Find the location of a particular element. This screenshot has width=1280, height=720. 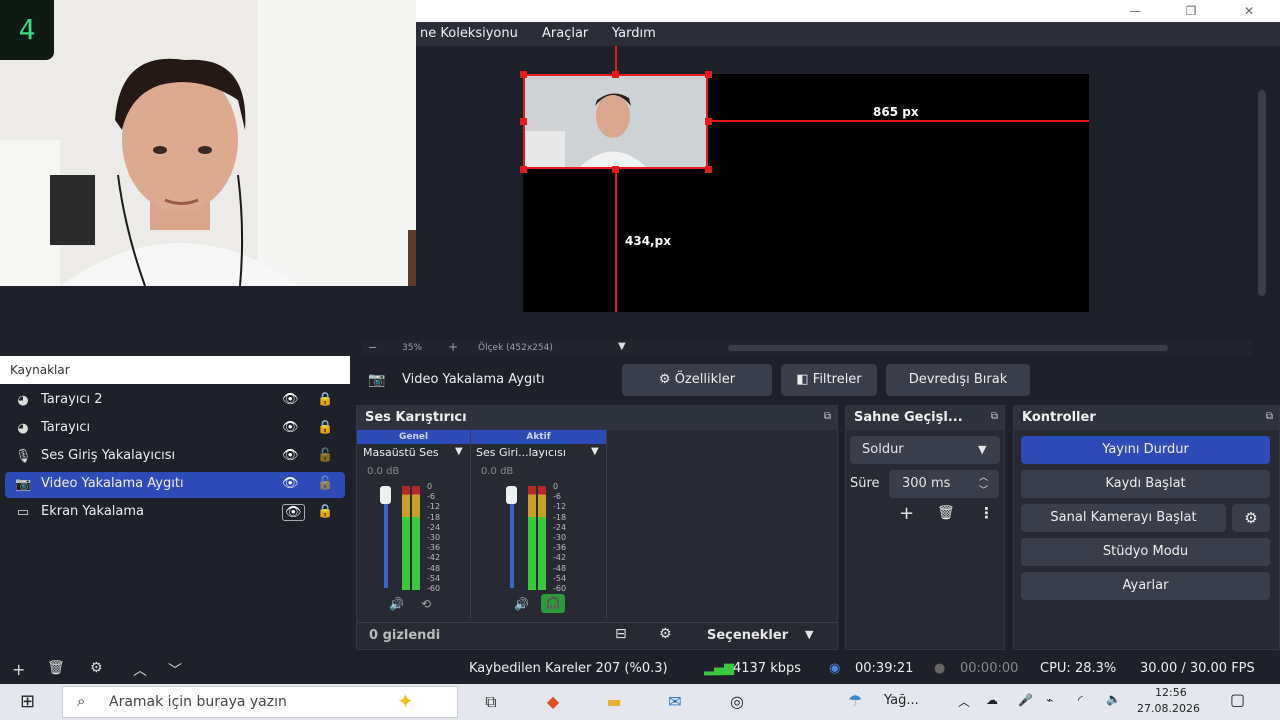

channel-name: Ses Giri...layıcısı is located at coordinates (521, 452).